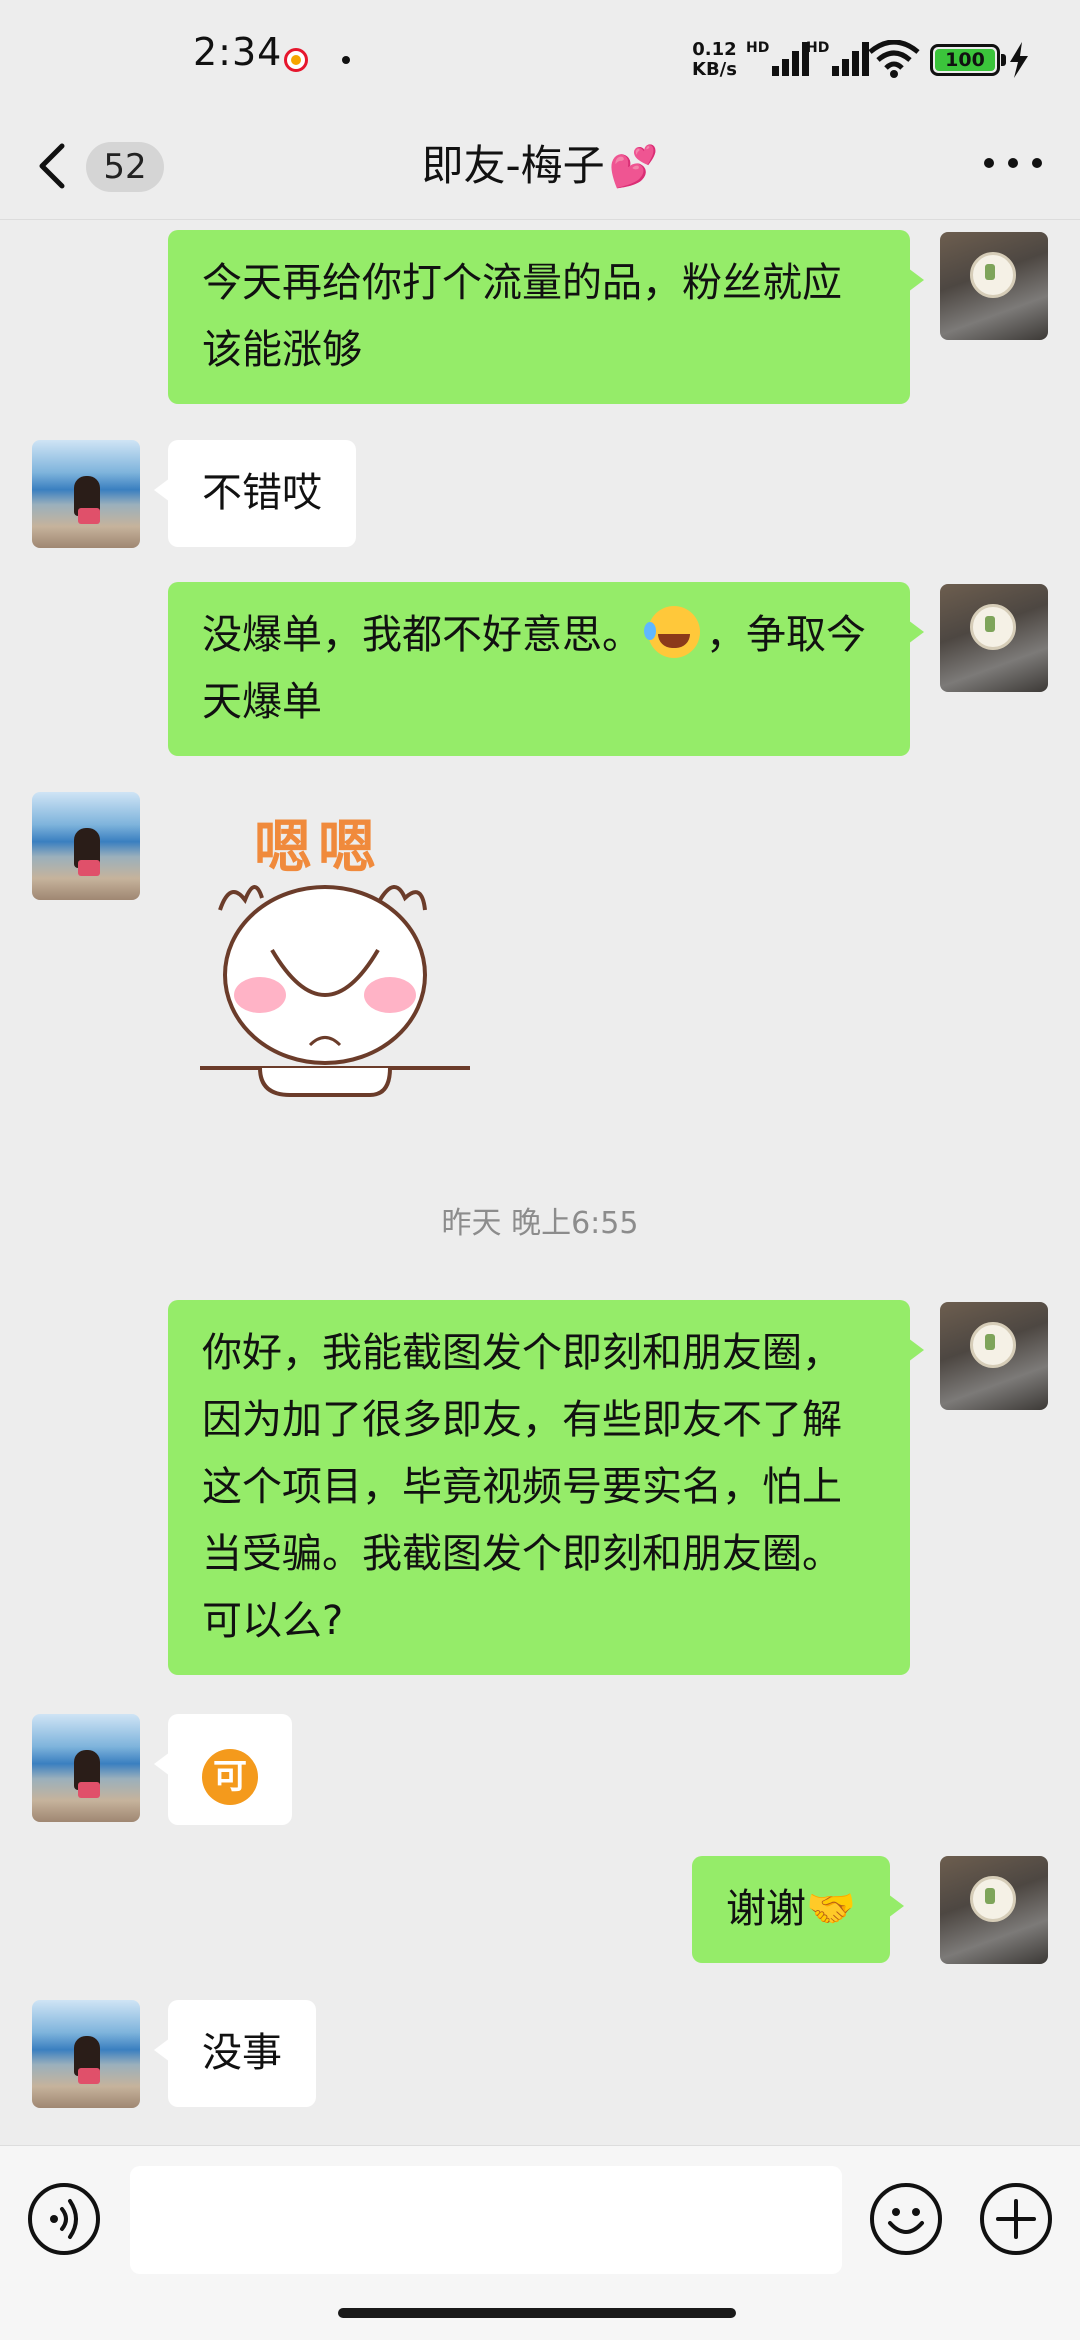 This screenshot has width=1080, height=2340. Describe the element at coordinates (540, 55) in the screenshot. I see `status-bar: 2:34 0.12 KB/s HD HD 100` at that location.